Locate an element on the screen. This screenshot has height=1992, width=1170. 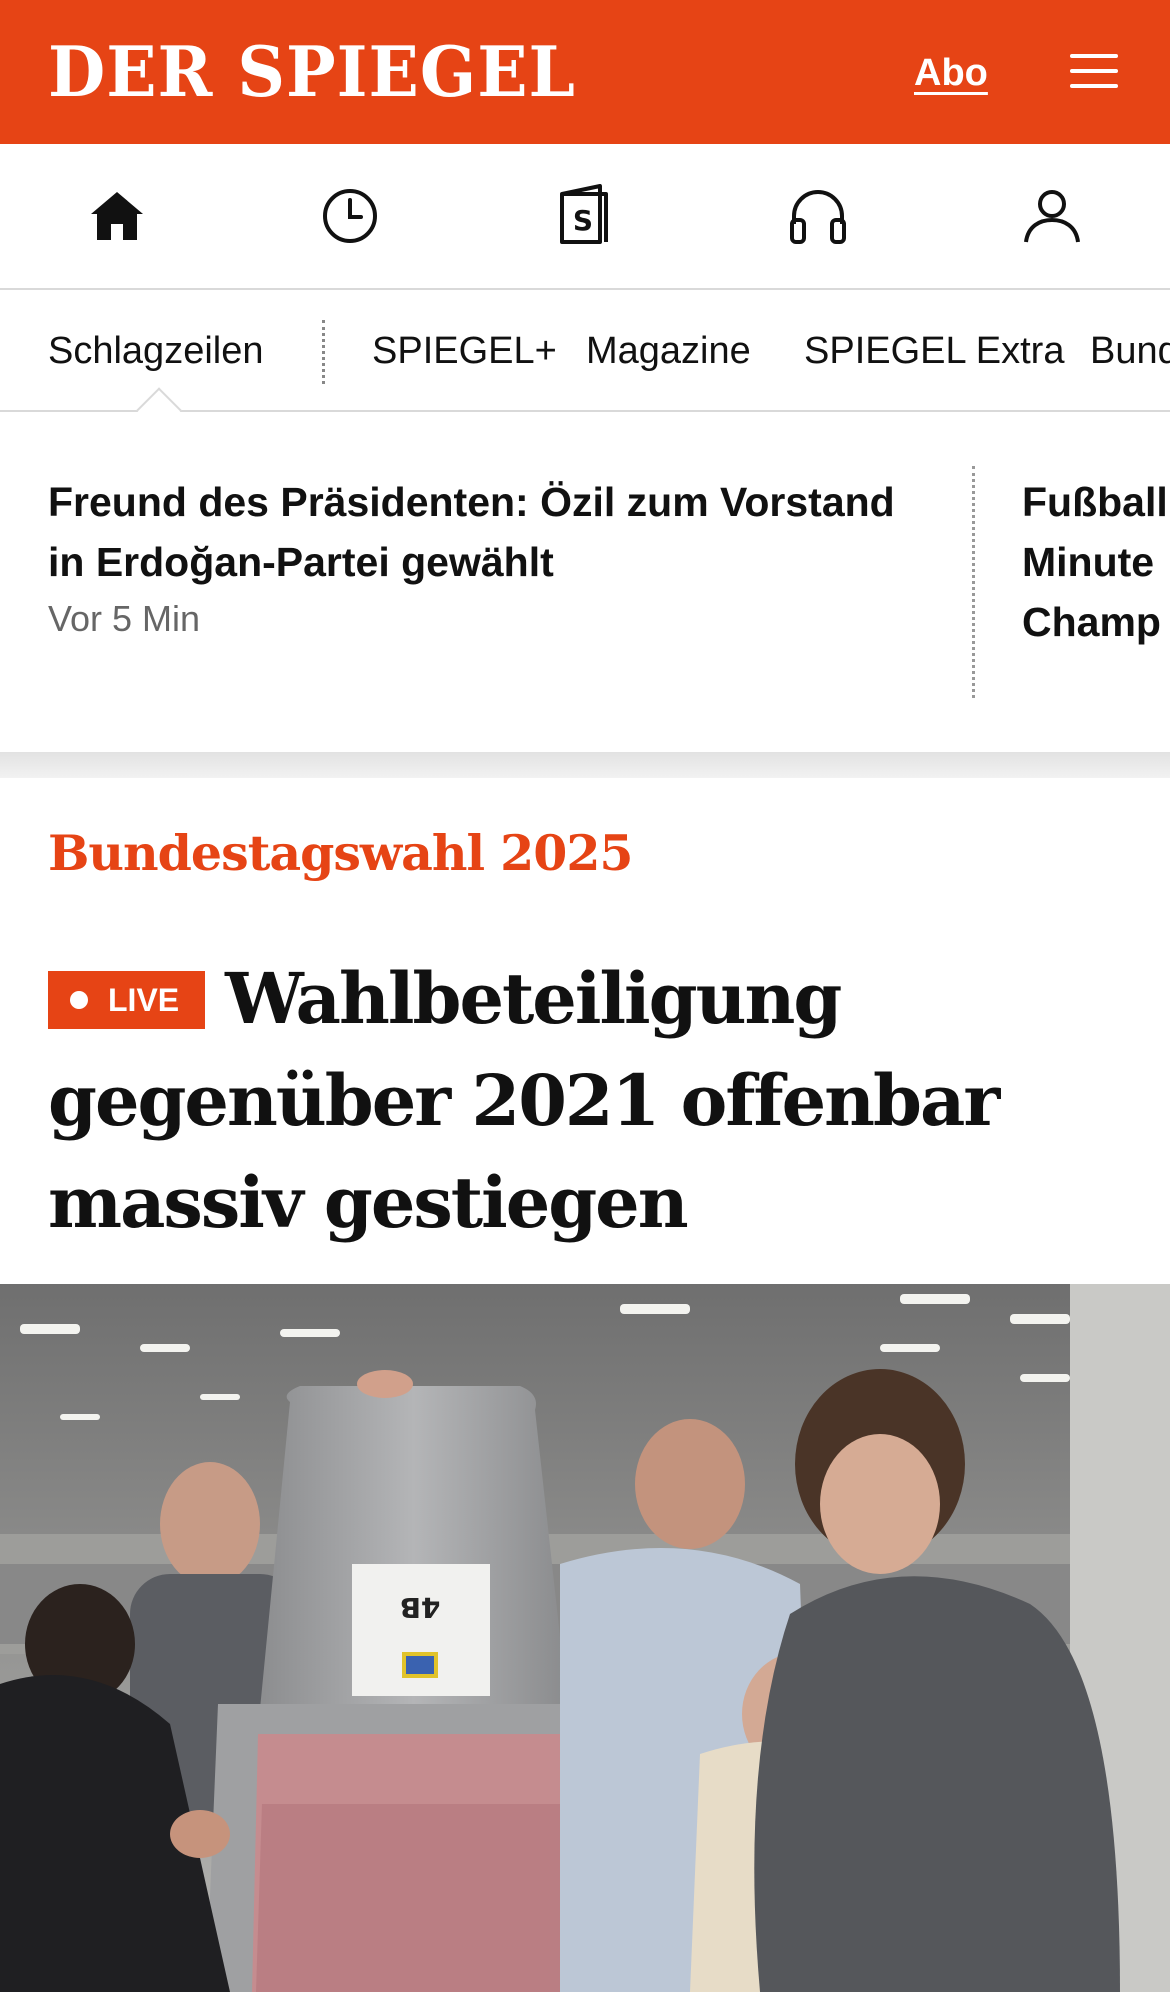
user-icon is located at coordinates (1052, 216).